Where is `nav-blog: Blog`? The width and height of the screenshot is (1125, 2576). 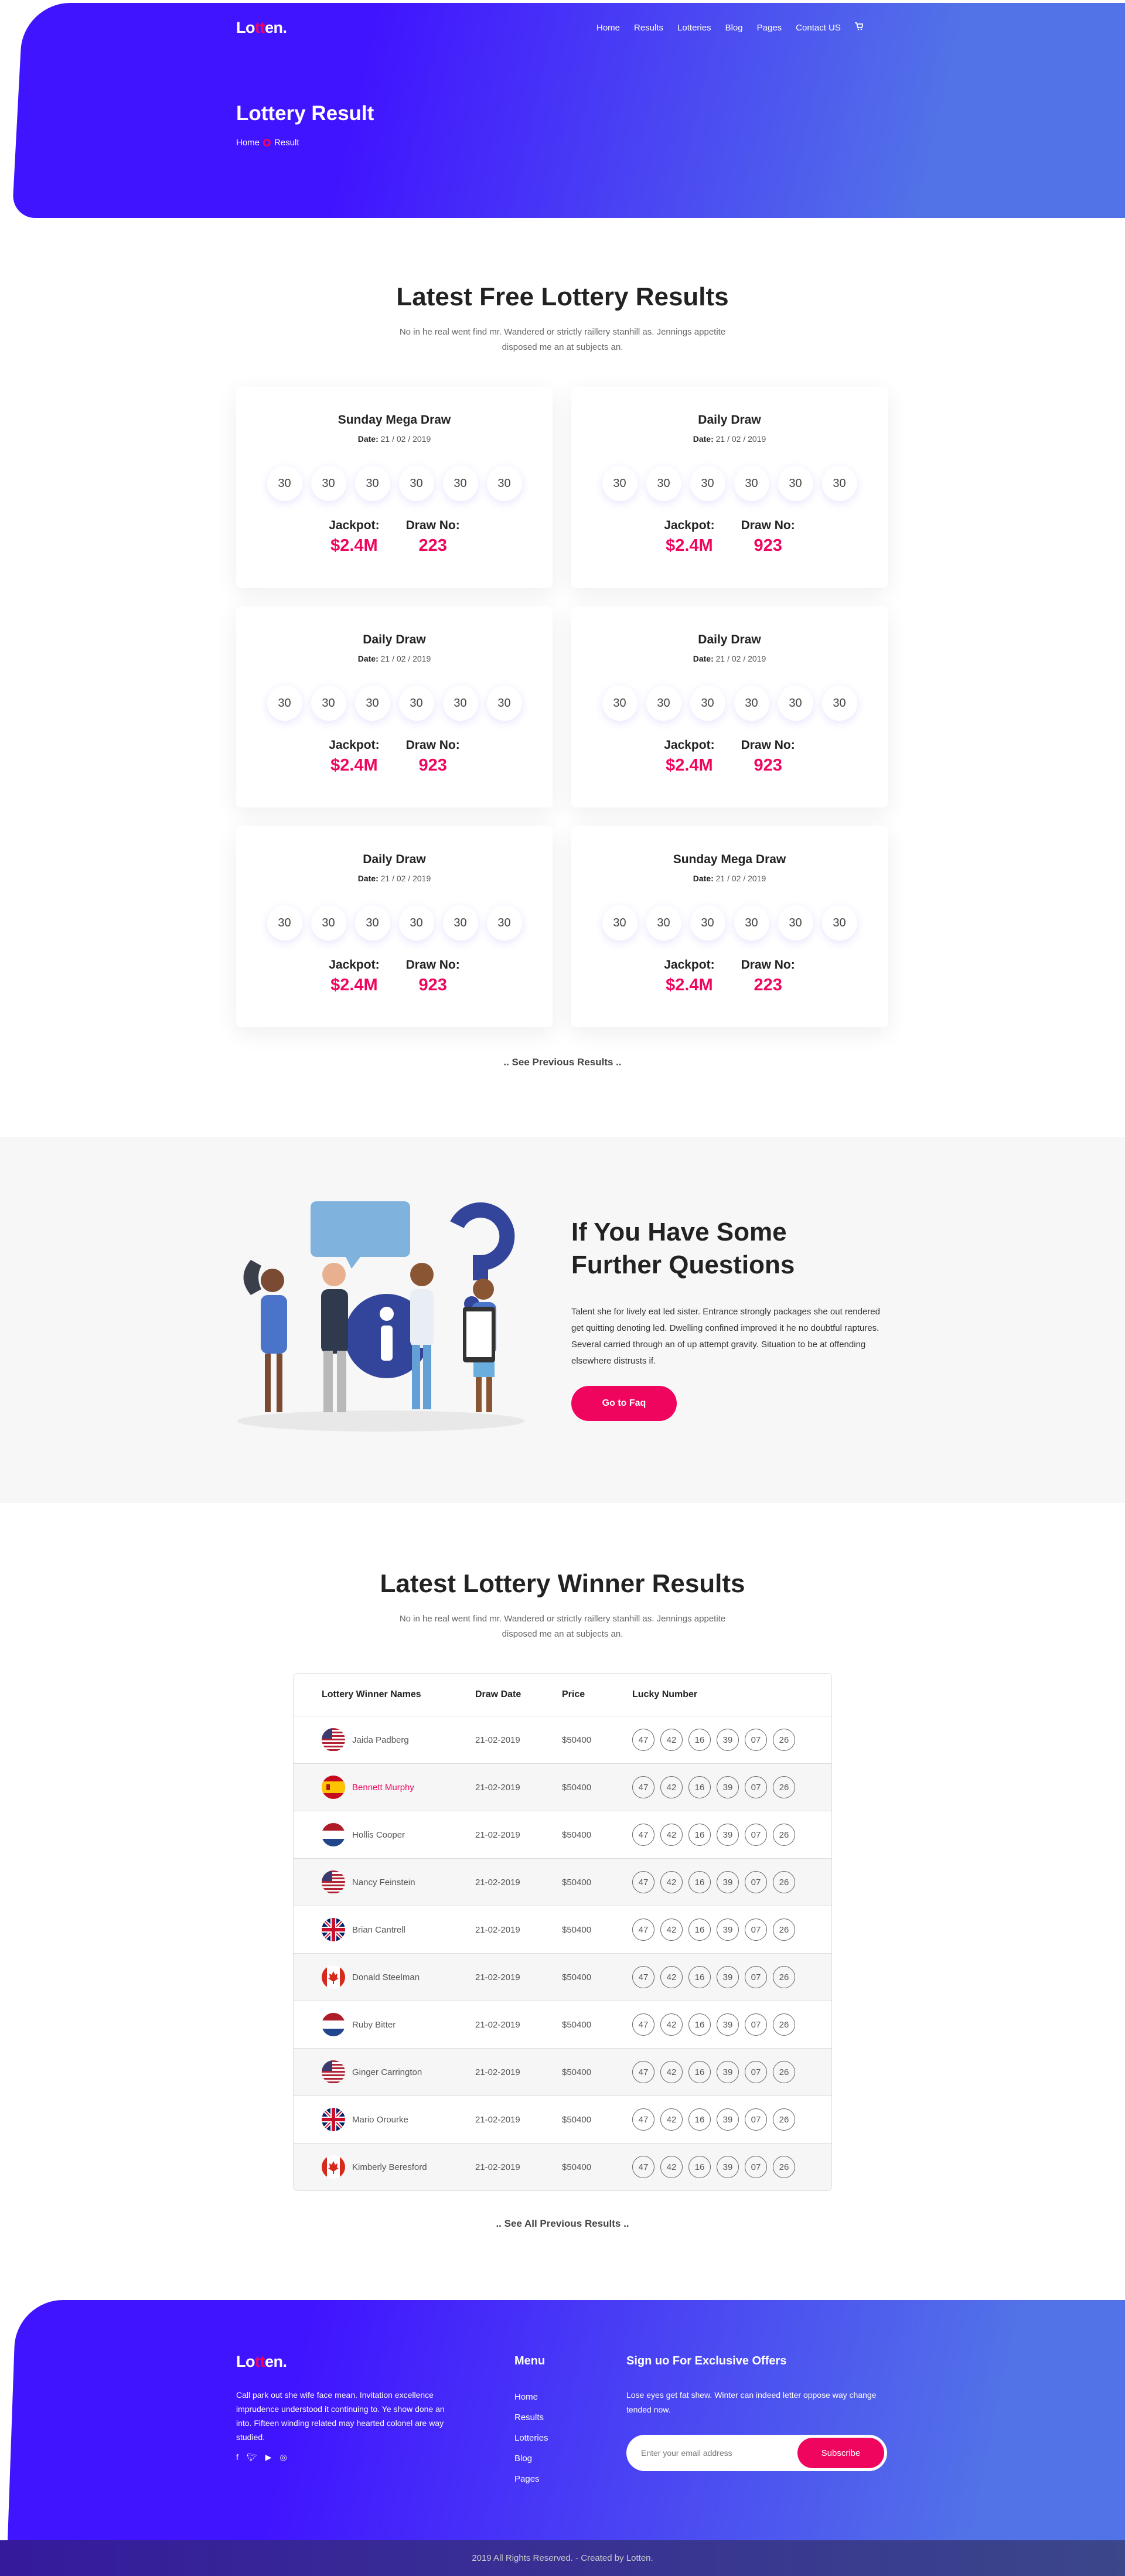
nav-blog: Blog is located at coordinates (734, 28).